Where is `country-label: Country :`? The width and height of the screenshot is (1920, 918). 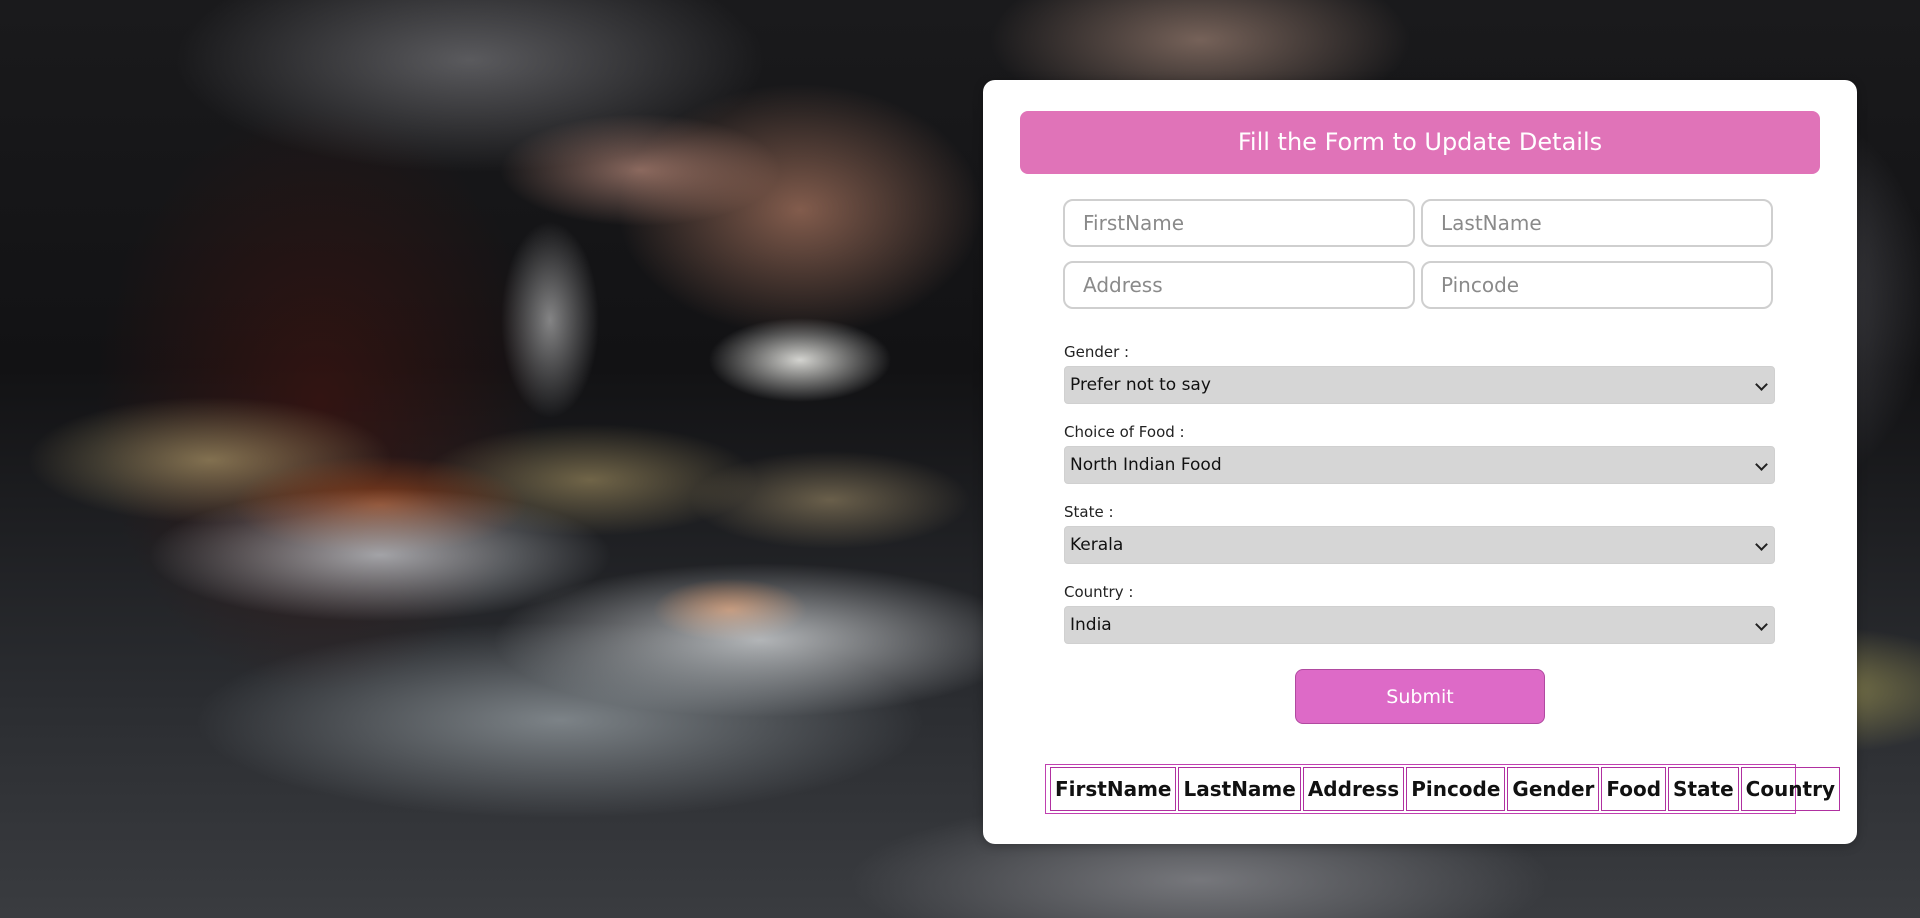 country-label: Country : is located at coordinates (1099, 592).